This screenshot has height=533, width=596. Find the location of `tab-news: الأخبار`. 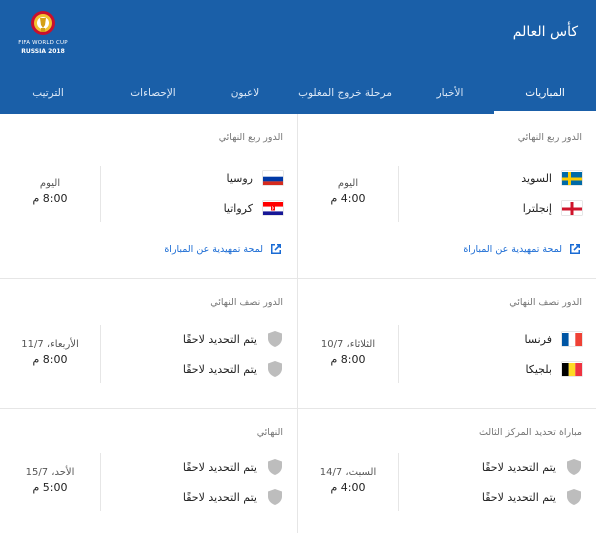

tab-news: الأخبار is located at coordinates (450, 93).